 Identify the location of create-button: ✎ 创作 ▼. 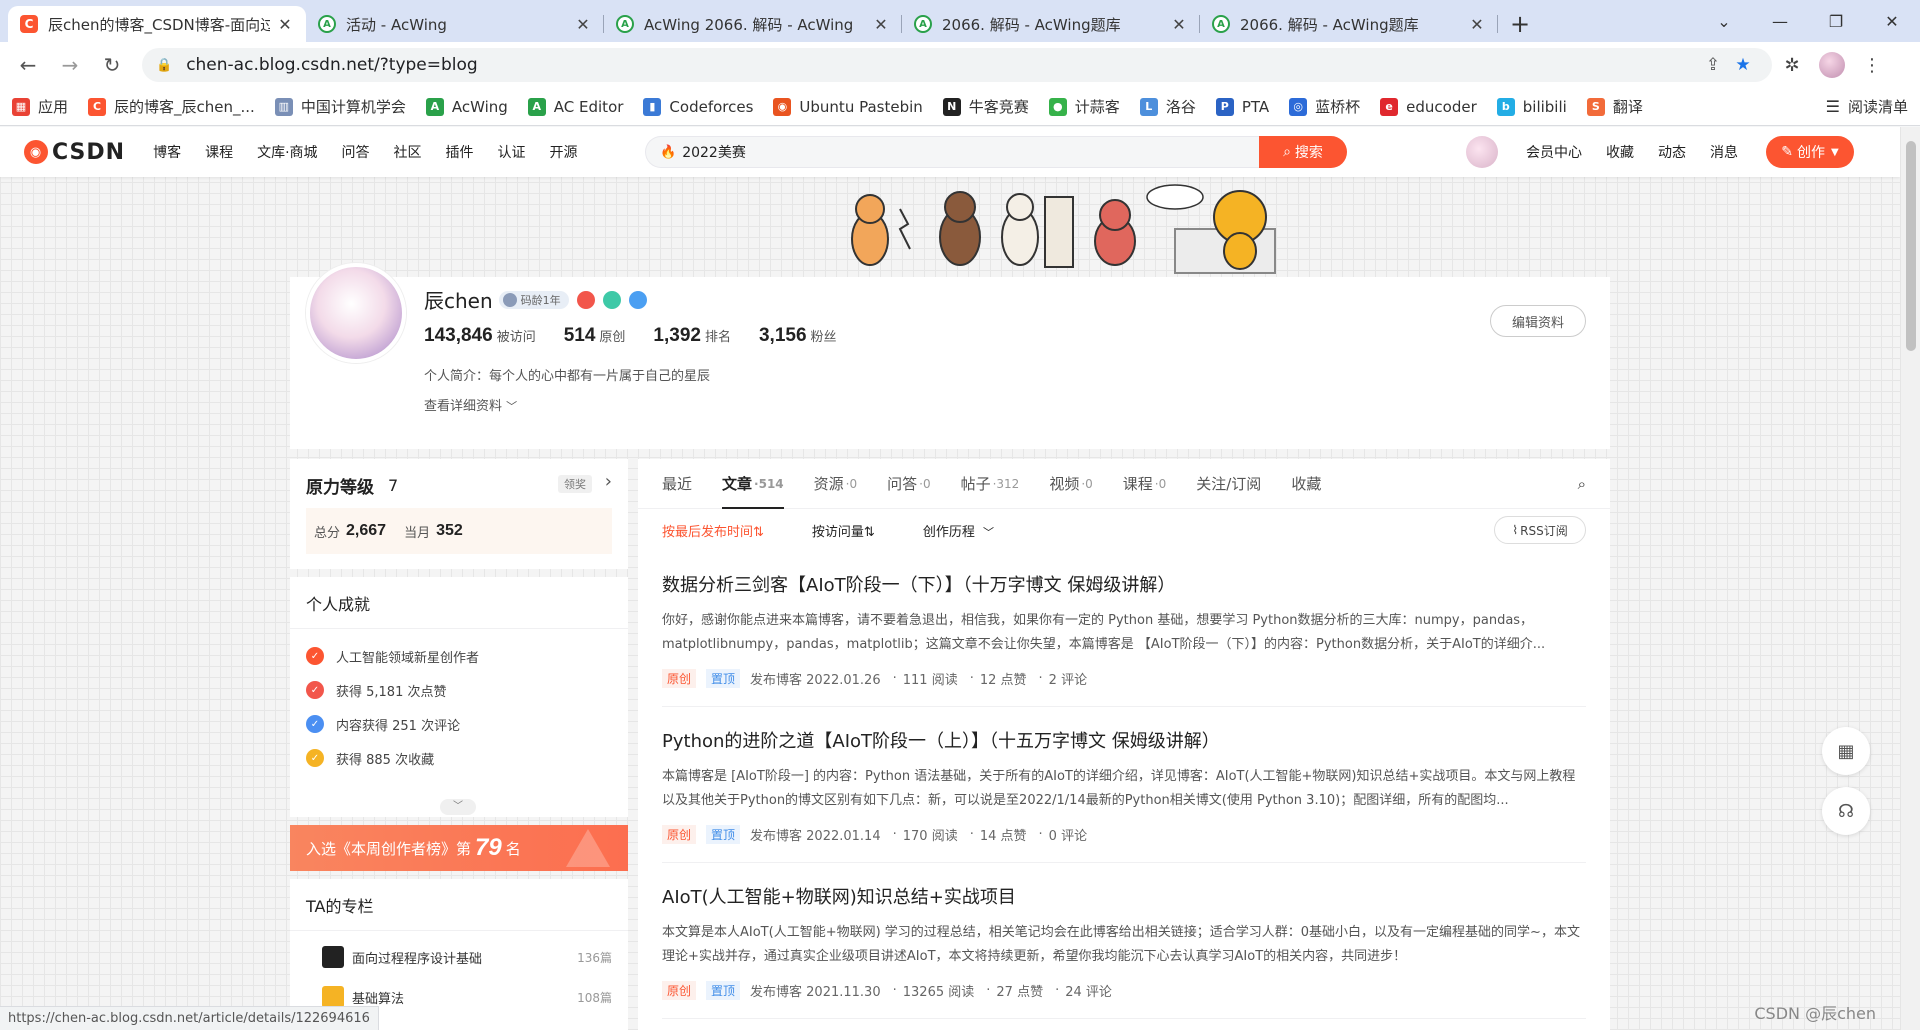
(1810, 152).